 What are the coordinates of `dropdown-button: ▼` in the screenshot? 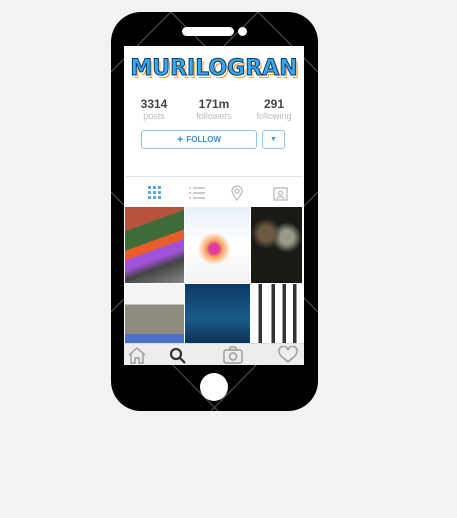 It's located at (273, 139).